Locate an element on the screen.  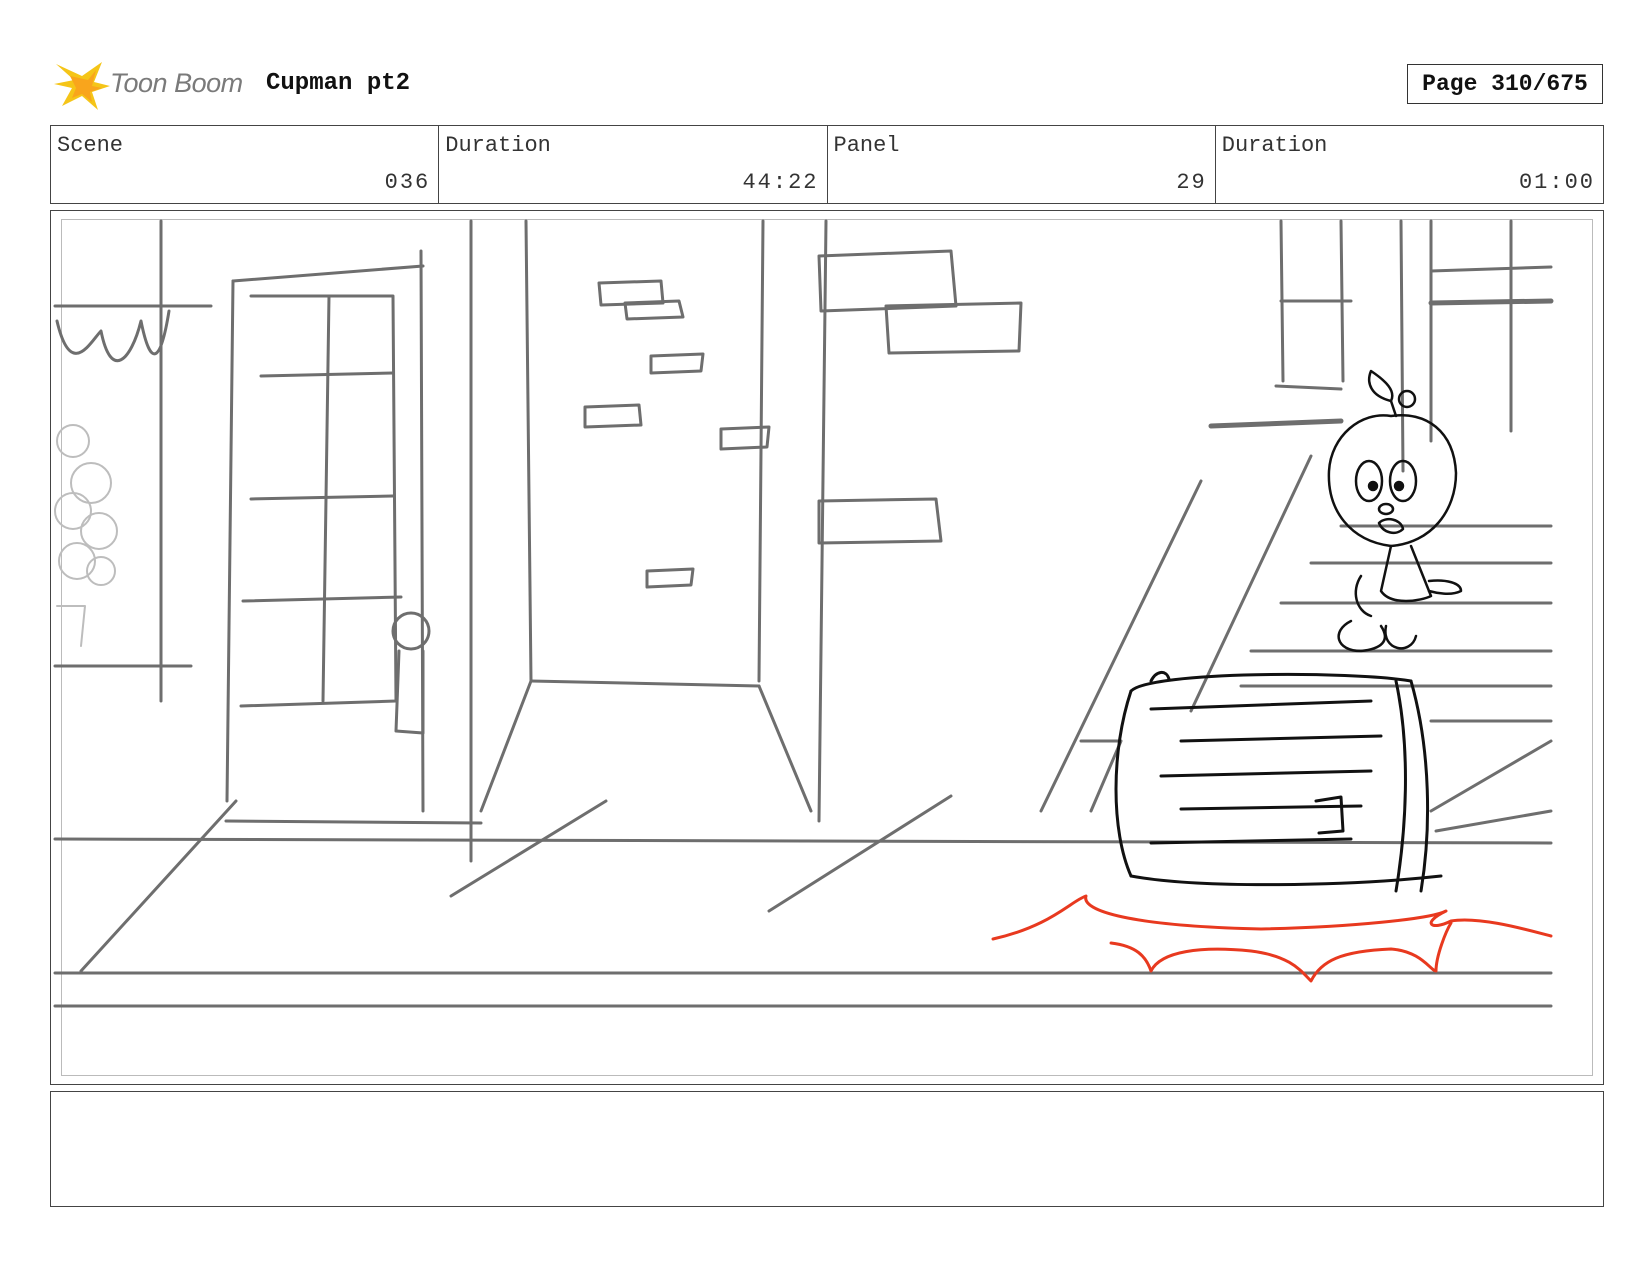
scene-cell: Scene 036 is located at coordinates (245, 164).